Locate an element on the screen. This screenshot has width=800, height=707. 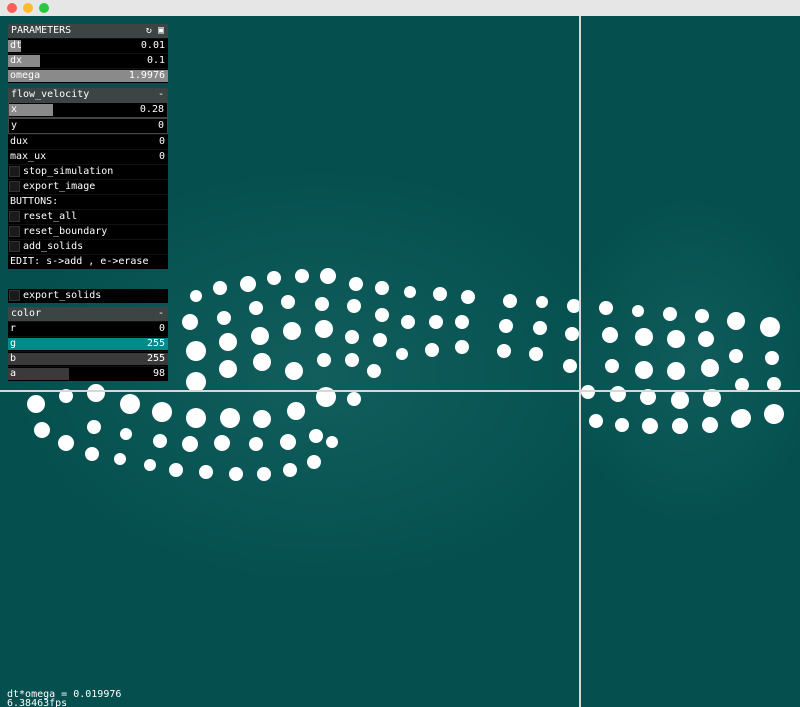
slider-a: a 98 is located at coordinates (88, 373).